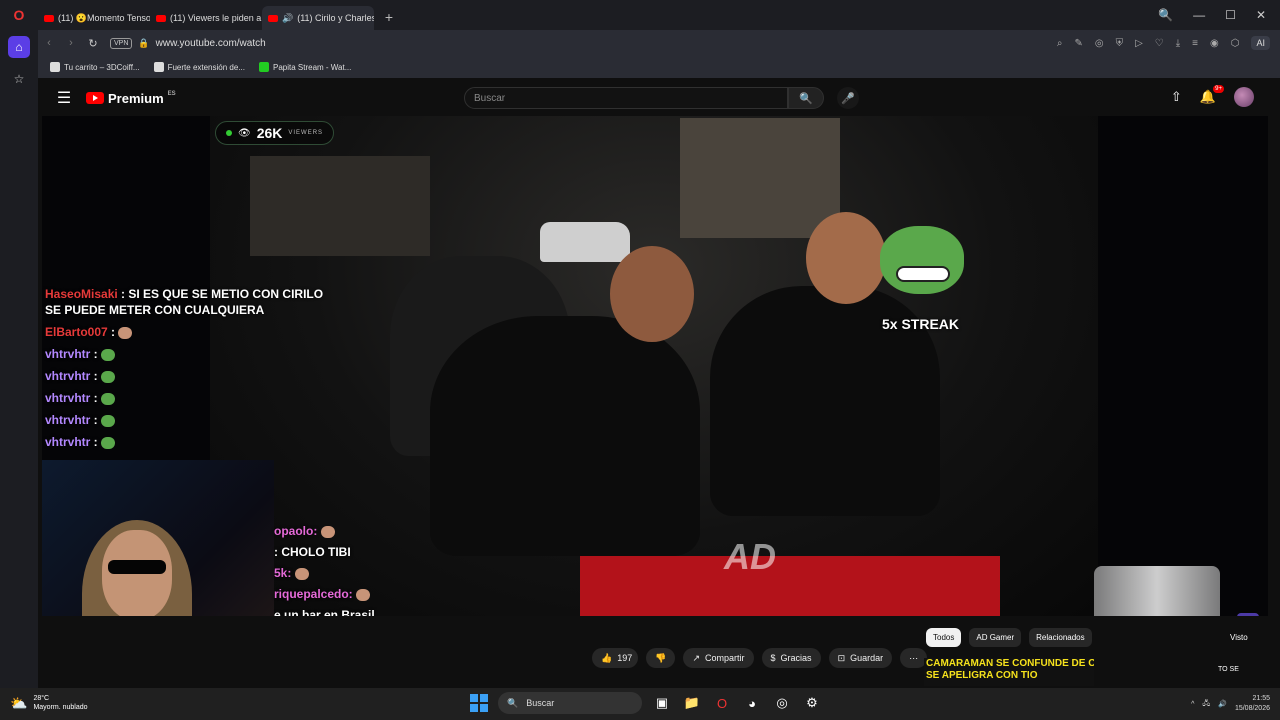 This screenshot has height=720, width=1280. I want to click on like-button: 👍 197, so click(615, 658).